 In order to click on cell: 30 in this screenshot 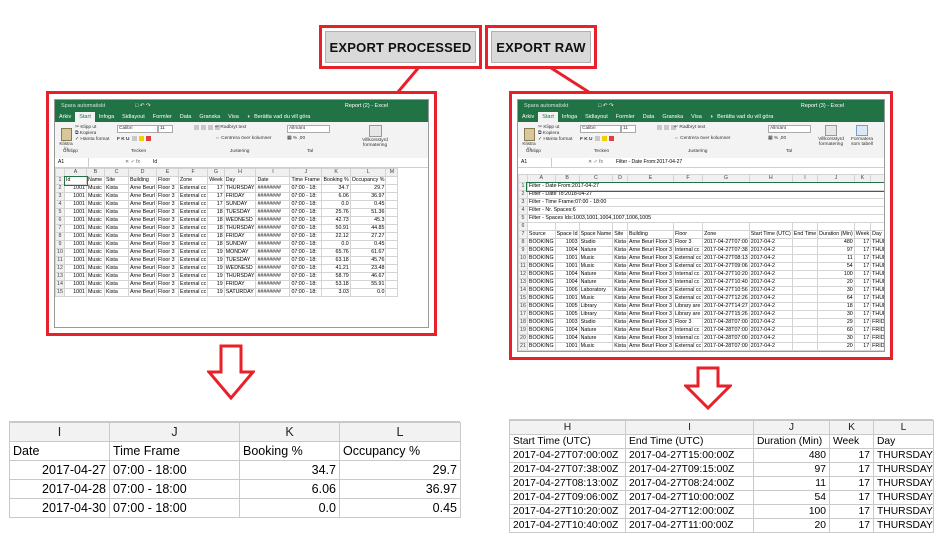, I will do `click(836, 338)`.